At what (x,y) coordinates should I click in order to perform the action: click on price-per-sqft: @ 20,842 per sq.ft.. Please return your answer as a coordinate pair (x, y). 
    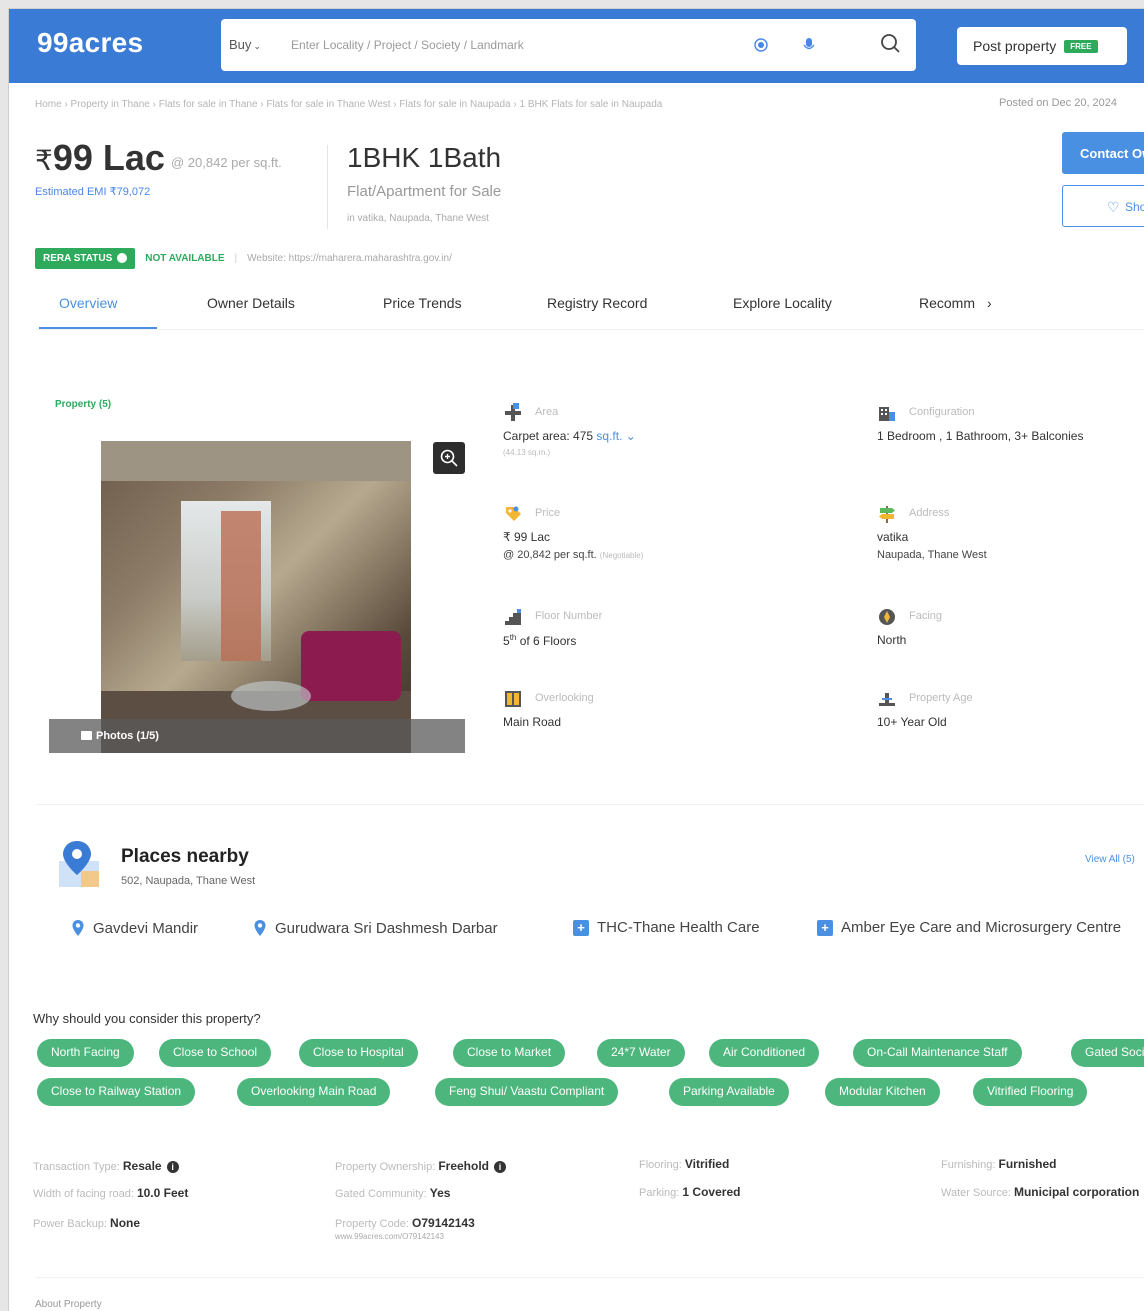
    Looking at the image, I should click on (226, 162).